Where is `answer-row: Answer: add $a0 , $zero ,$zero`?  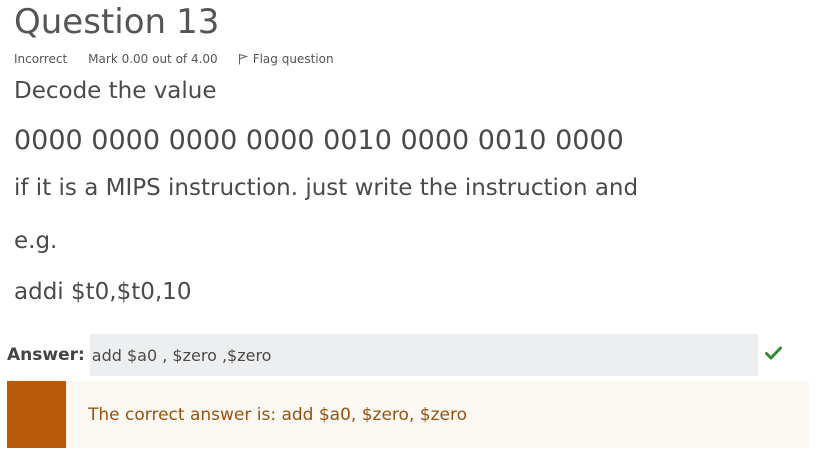 answer-row: Answer: add $a0 , $zero ,$zero is located at coordinates (382, 355).